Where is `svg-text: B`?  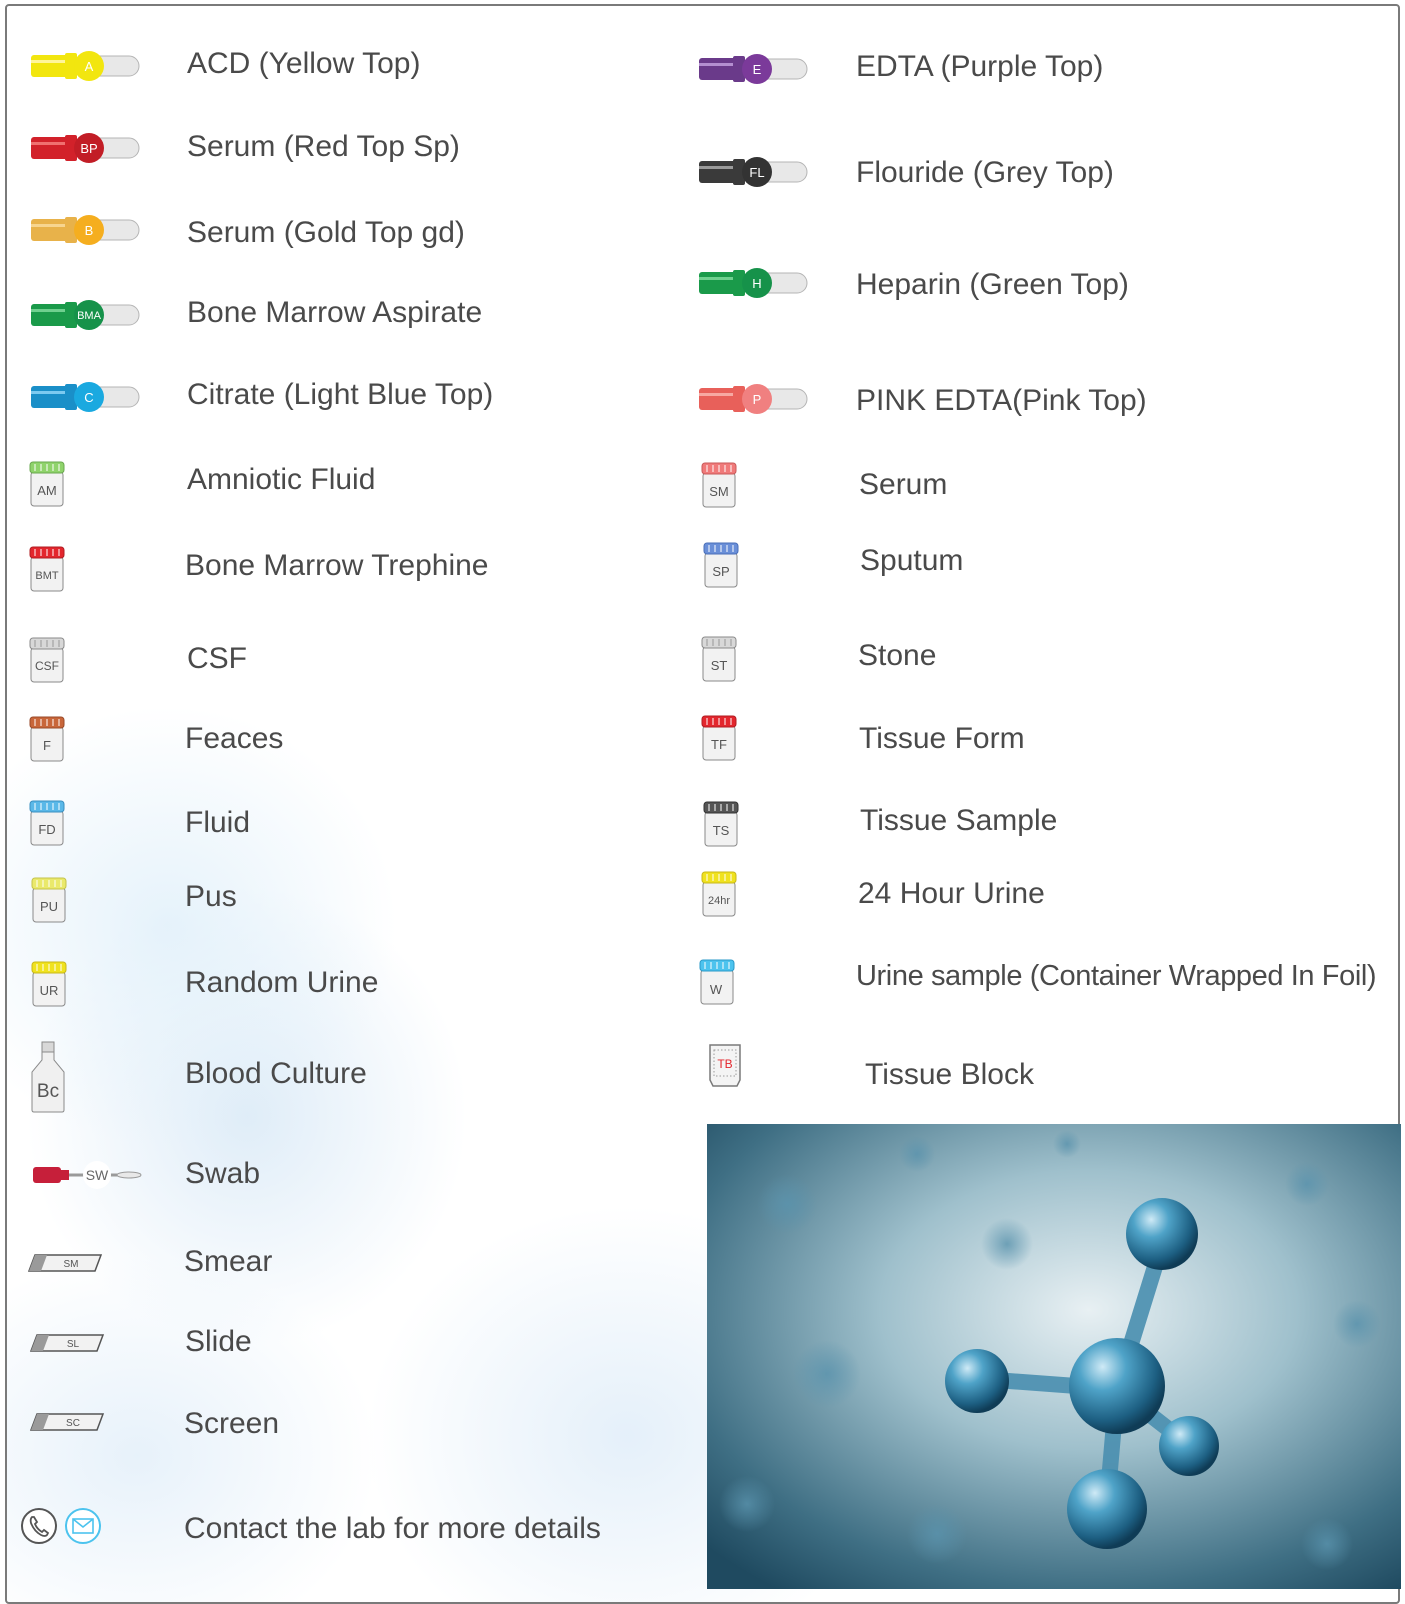
svg-text: B is located at coordinates (89, 230).